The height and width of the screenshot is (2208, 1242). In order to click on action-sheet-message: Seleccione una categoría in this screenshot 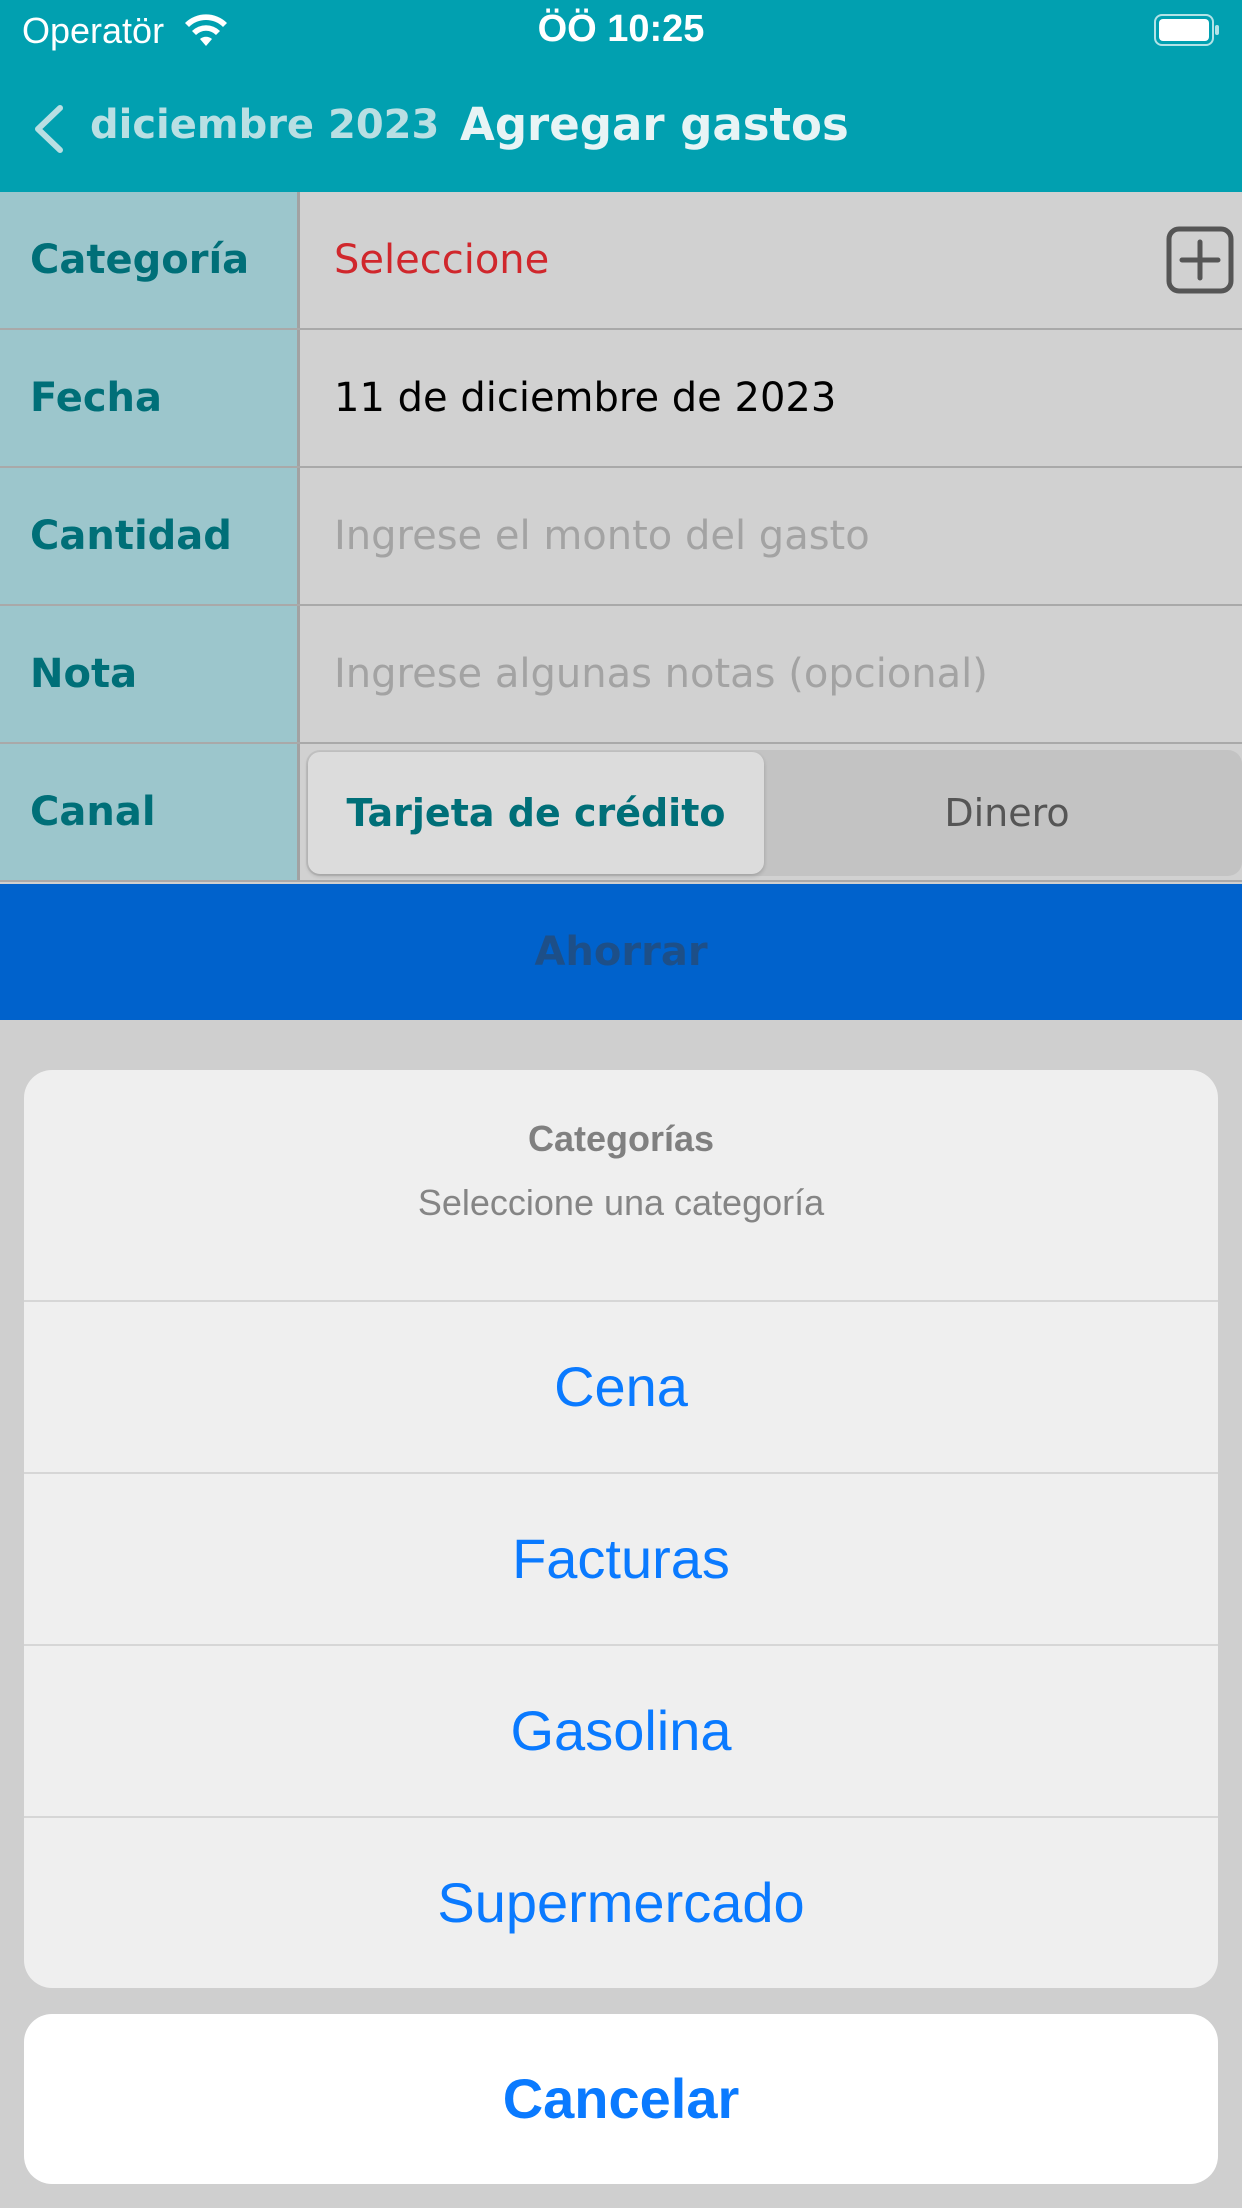, I will do `click(621, 1202)`.